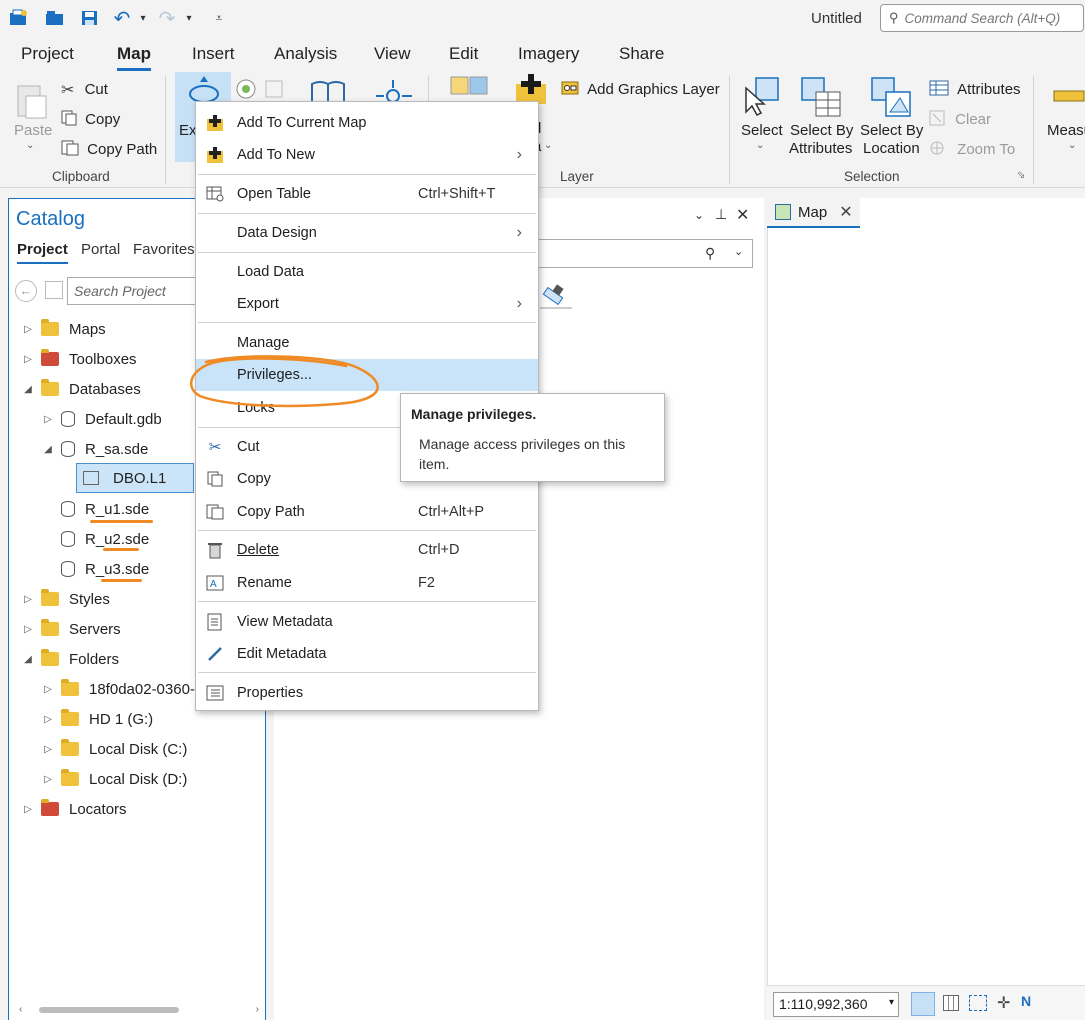 The image size is (1085, 1020). Describe the element at coordinates (54, 290) in the screenshot. I see `project-home-icon` at that location.